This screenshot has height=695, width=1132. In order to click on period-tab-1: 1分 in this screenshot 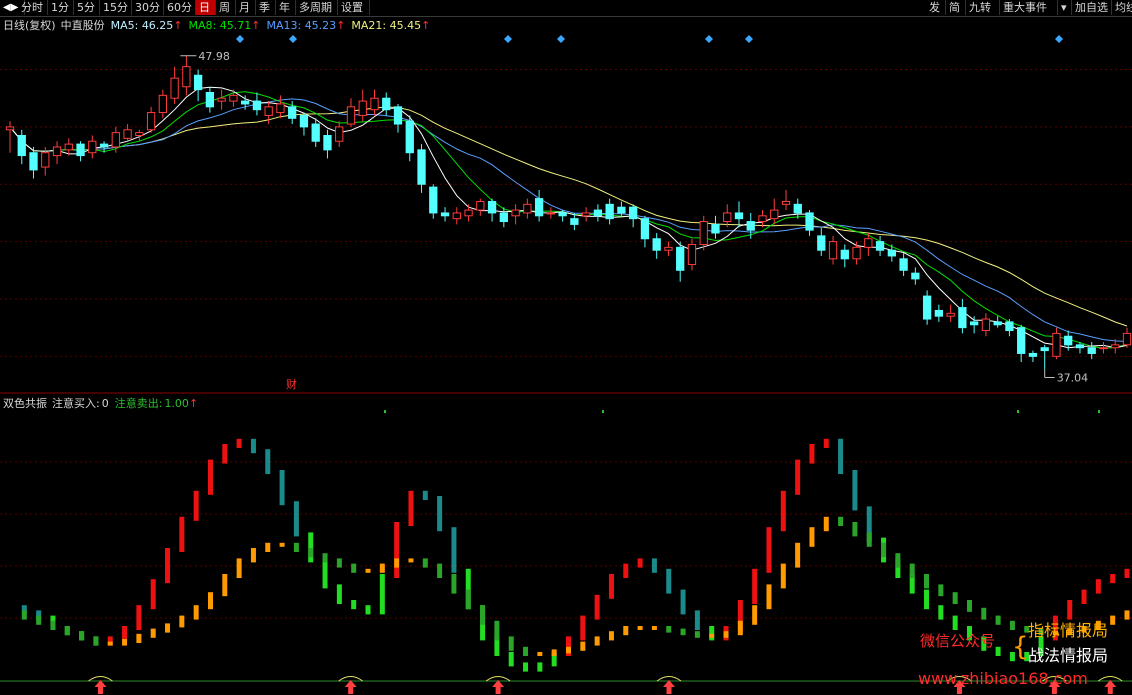, I will do `click(61, 7)`.